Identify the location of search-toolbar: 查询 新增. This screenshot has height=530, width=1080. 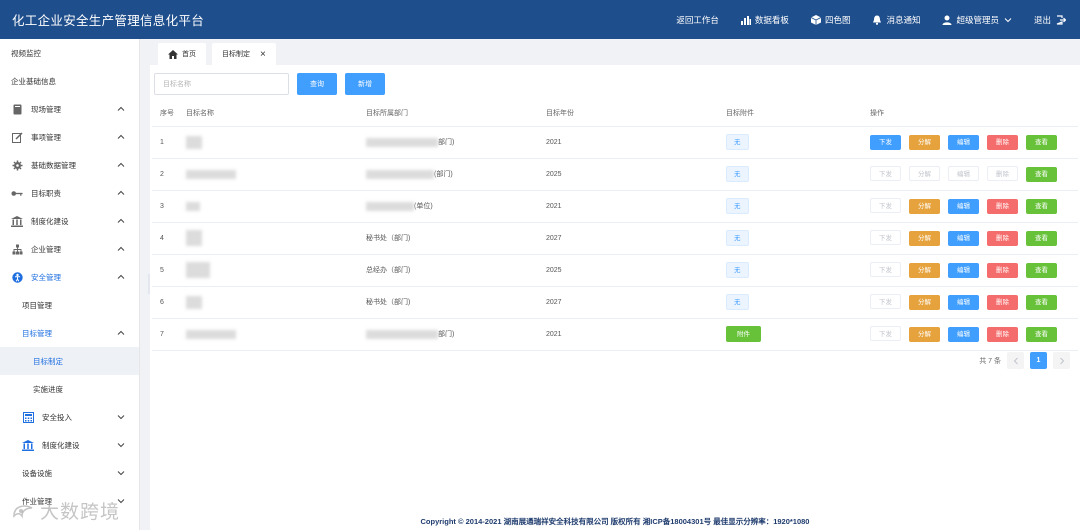
(269, 84).